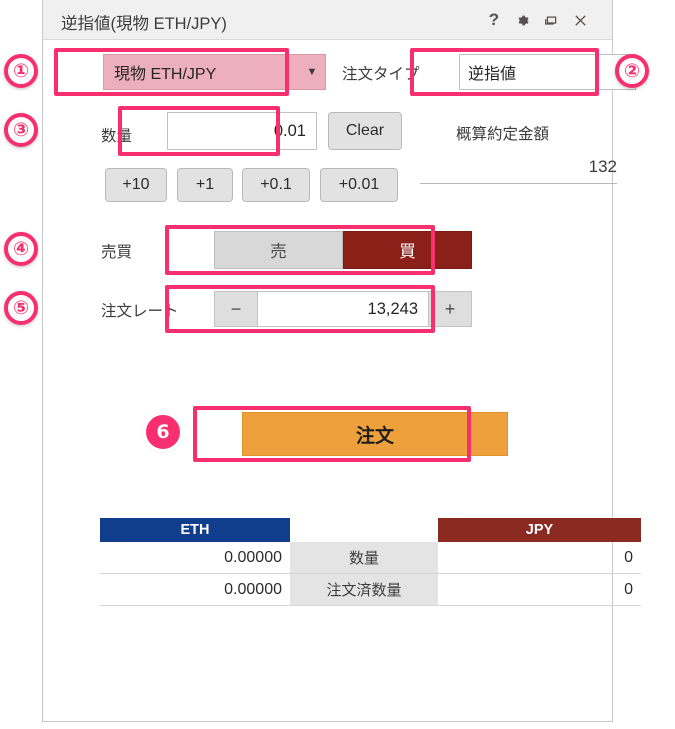 This screenshot has width=675, height=729. Describe the element at coordinates (199, 131) in the screenshot. I see `highlight-quantity` at that location.